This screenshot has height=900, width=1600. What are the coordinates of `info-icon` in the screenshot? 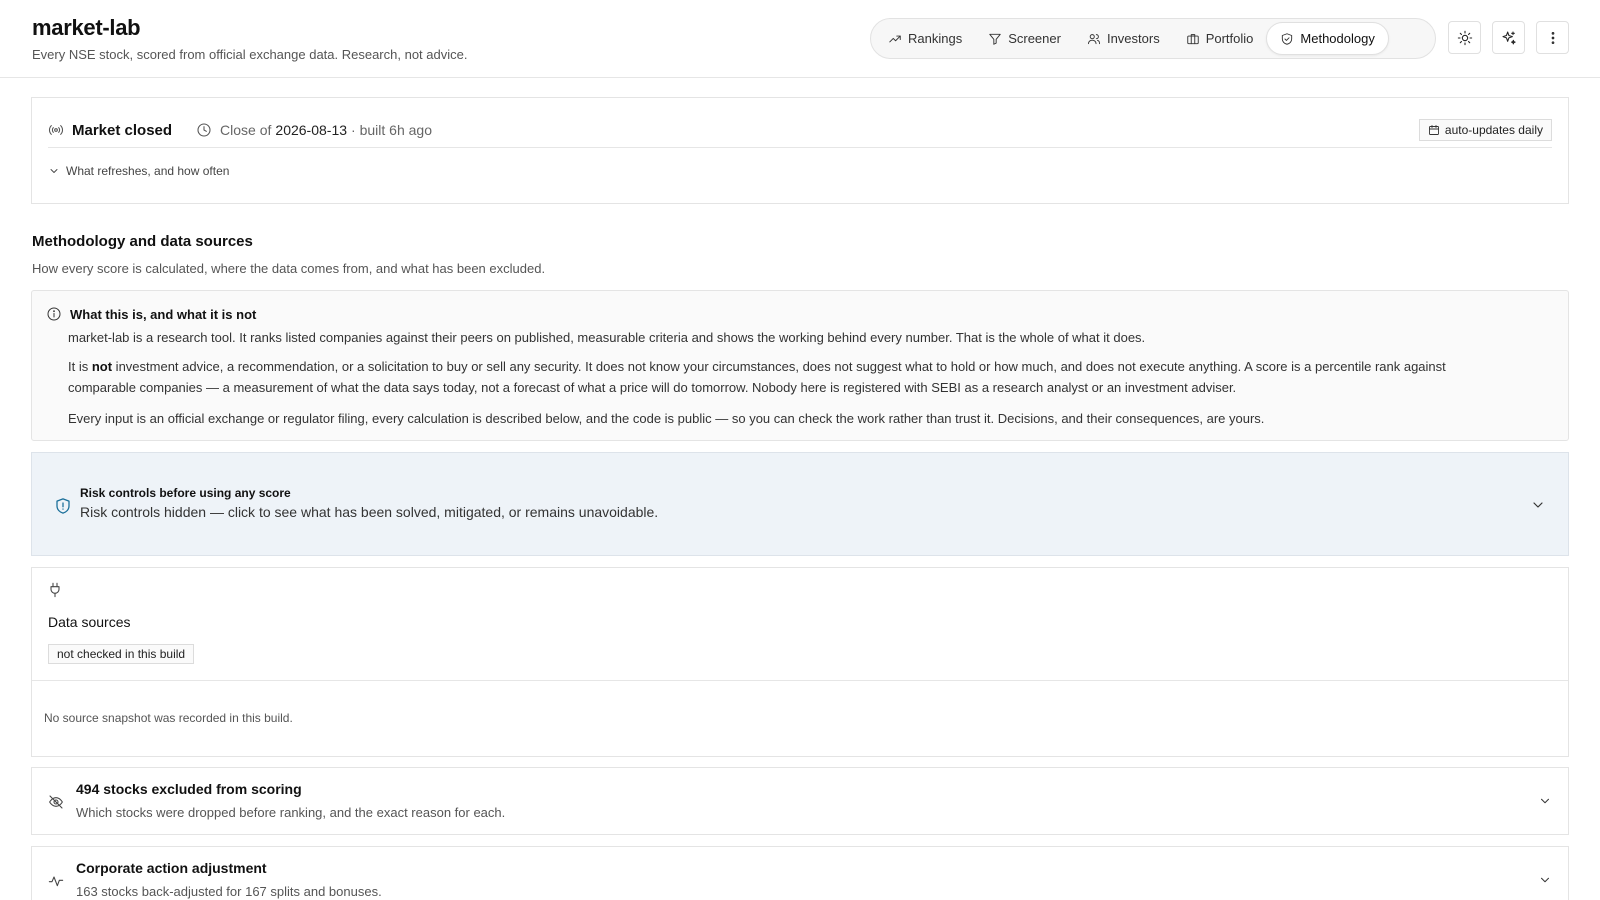 It's located at (54, 314).